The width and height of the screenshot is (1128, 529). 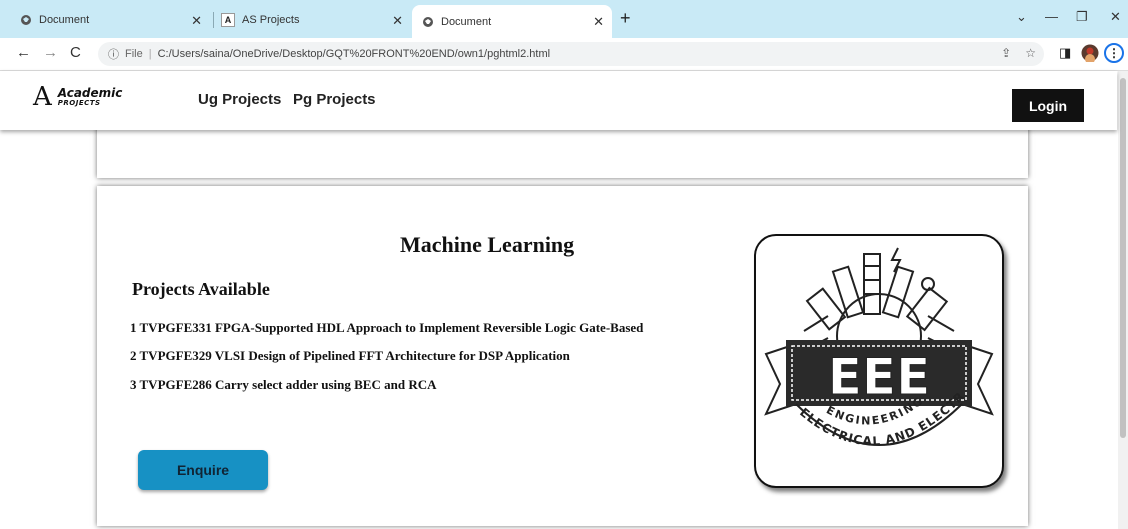 I want to click on enquire-button: Enquire, so click(x=203, y=470).